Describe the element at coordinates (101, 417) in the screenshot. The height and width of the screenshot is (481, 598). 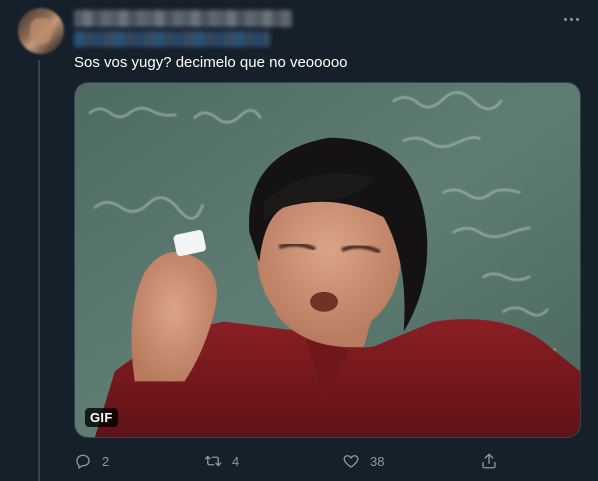
I see `gif-badge: GIF` at that location.